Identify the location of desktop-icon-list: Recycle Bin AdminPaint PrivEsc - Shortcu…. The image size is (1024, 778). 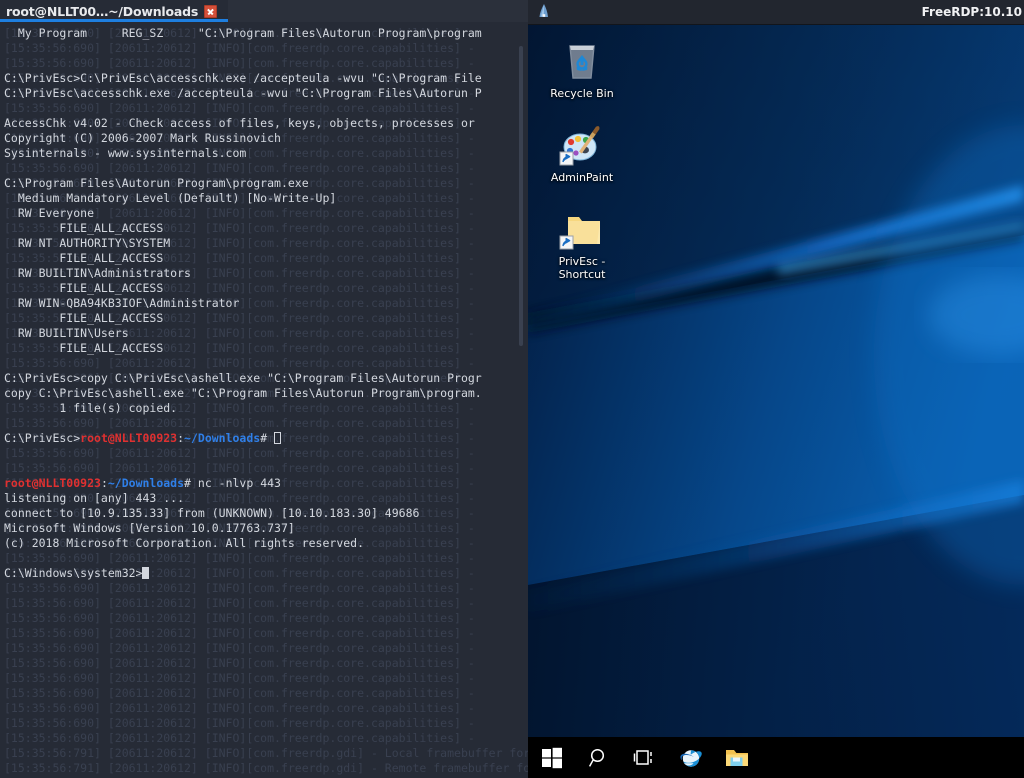
(583, 161).